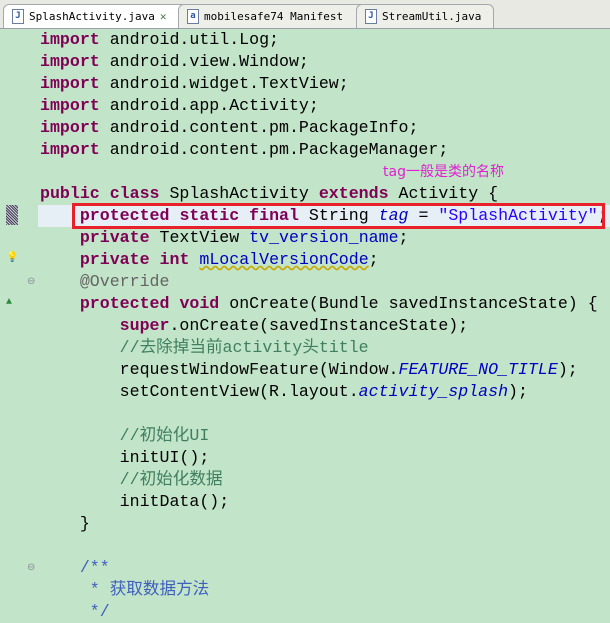 This screenshot has width=610, height=623. I want to click on warning-bulb-icon: 💡, so click(12, 258).